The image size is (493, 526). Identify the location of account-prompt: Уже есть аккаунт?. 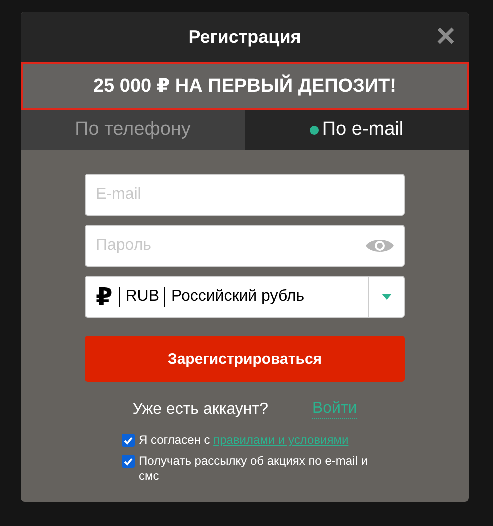
(200, 409).